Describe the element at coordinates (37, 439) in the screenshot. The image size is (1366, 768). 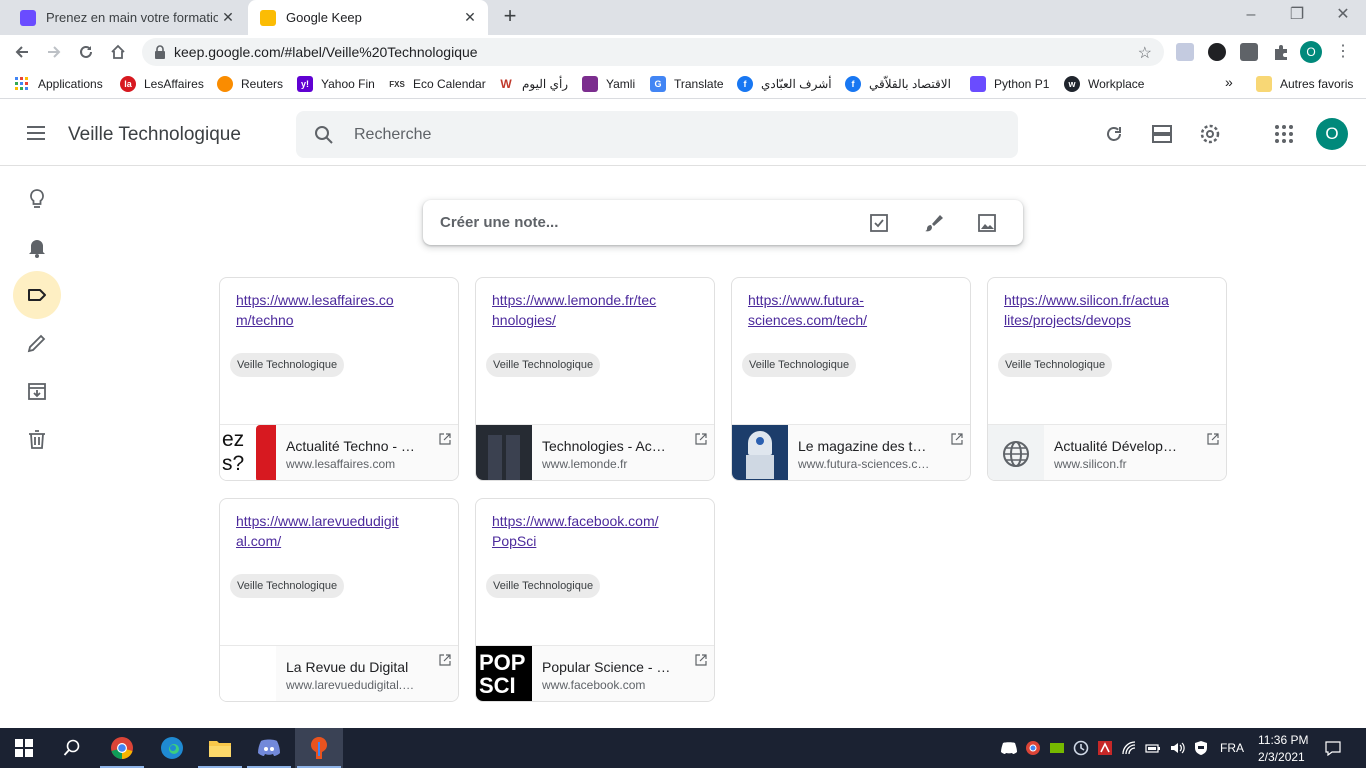
I see `sidebar-item-trash` at that location.